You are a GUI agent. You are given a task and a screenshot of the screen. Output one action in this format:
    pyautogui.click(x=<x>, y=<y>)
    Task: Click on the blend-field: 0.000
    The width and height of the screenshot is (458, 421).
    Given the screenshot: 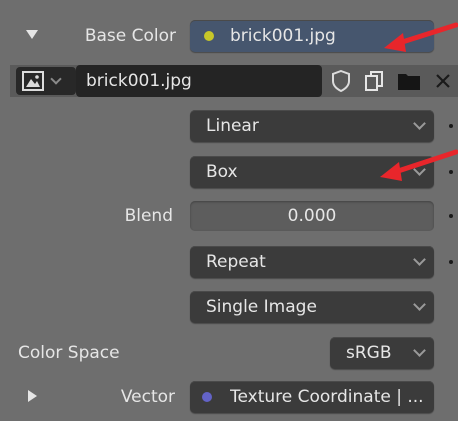 What is the action you would take?
    pyautogui.click(x=312, y=216)
    